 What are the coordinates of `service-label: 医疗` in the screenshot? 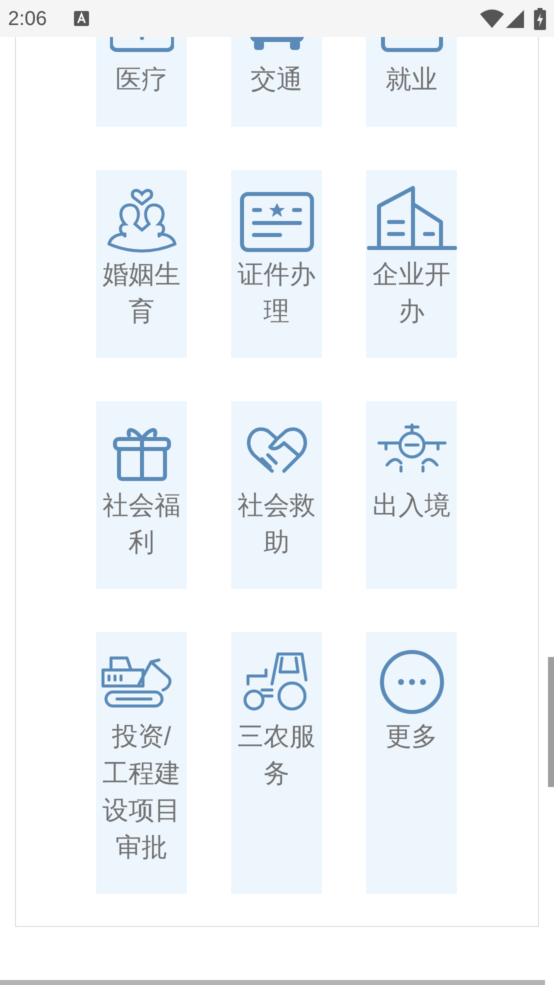 It's located at (141, 79).